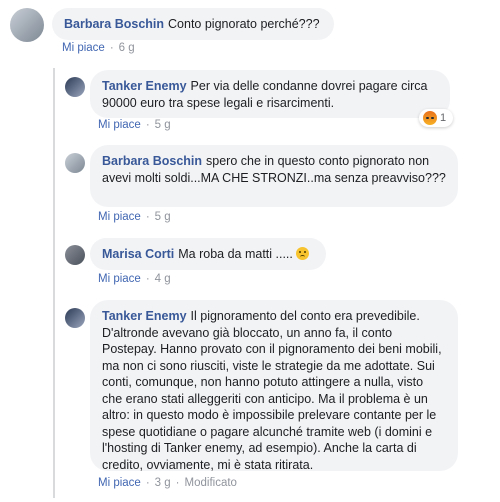 Image resolution: width=500 pixels, height=502 pixels. I want to click on comment-bubble: Barbara Boschin Conto pignorato perché???, so click(193, 24).